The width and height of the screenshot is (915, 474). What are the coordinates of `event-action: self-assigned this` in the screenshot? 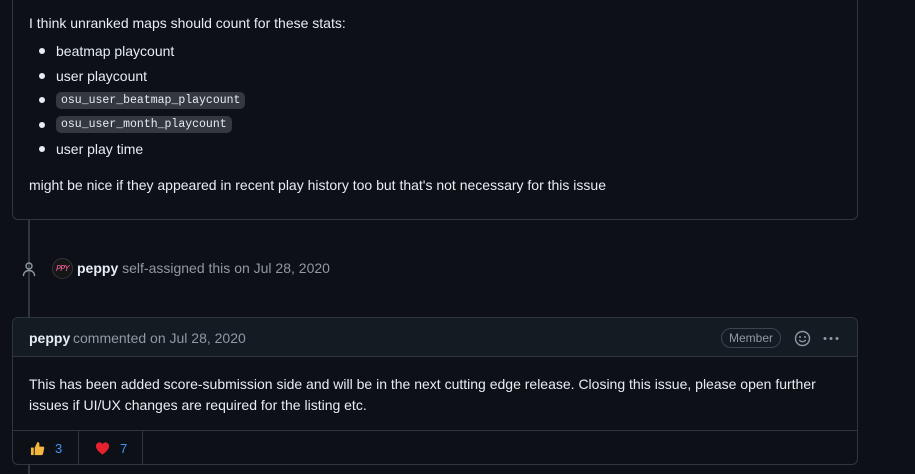 It's located at (176, 268).